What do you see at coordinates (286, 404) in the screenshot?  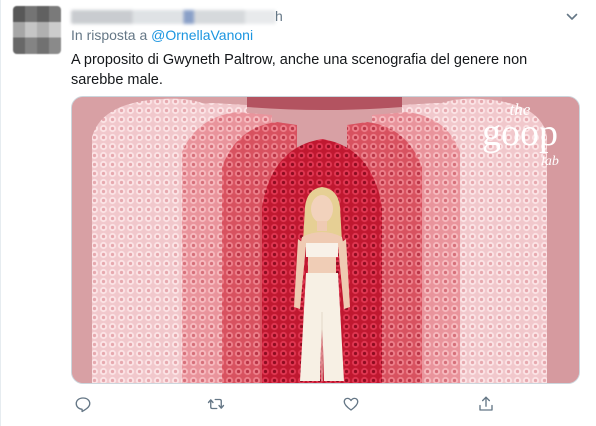 I see `tweet-actions` at bounding box center [286, 404].